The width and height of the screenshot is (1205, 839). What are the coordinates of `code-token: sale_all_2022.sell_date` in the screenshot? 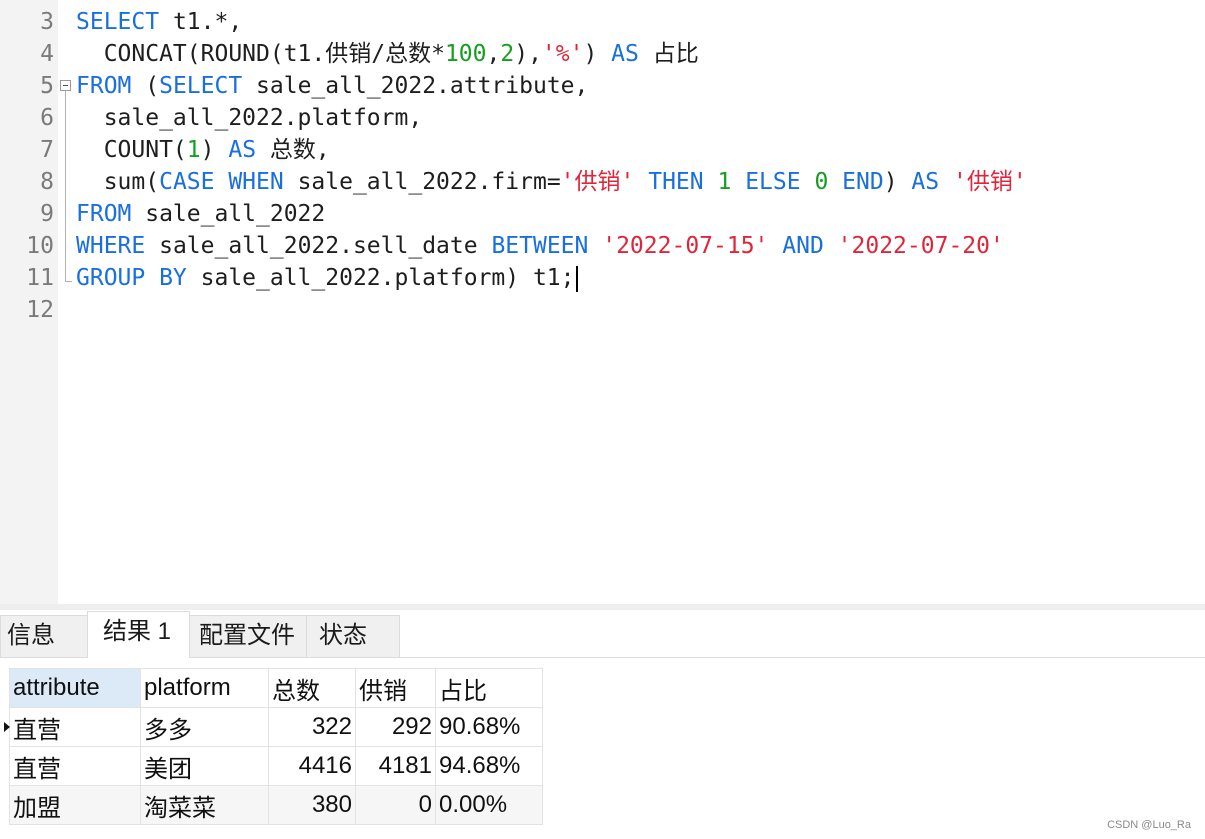 It's located at (318, 246).